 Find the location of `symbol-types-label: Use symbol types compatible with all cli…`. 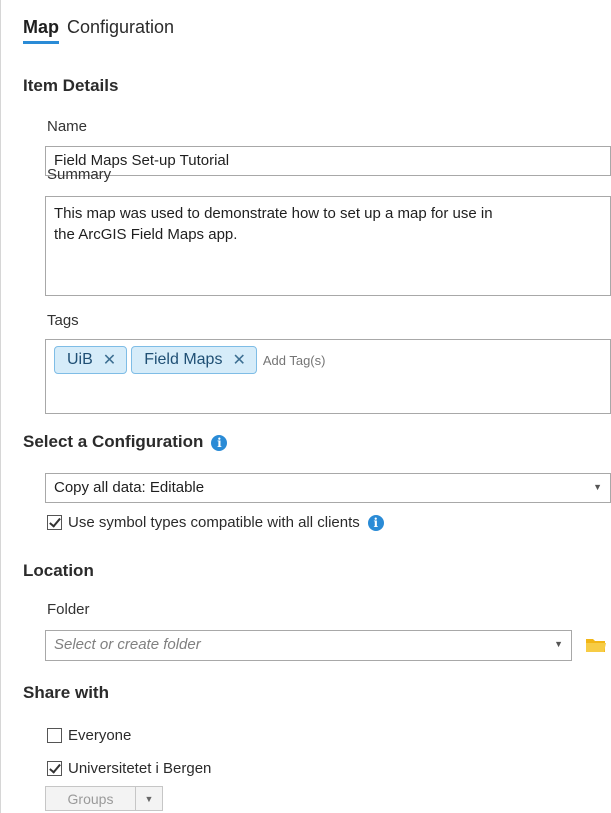

symbol-types-label: Use symbol types compatible with all cli… is located at coordinates (214, 522).